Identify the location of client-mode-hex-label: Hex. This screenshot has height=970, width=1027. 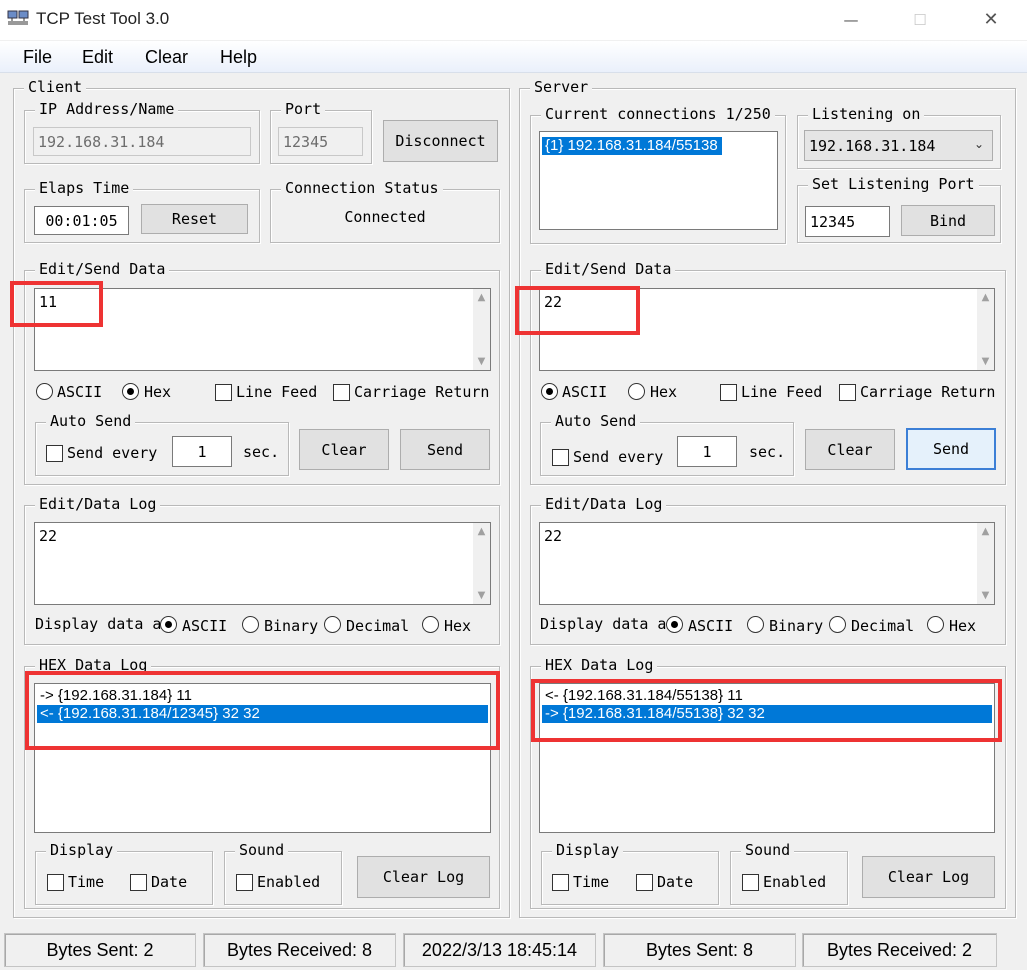
(158, 392).